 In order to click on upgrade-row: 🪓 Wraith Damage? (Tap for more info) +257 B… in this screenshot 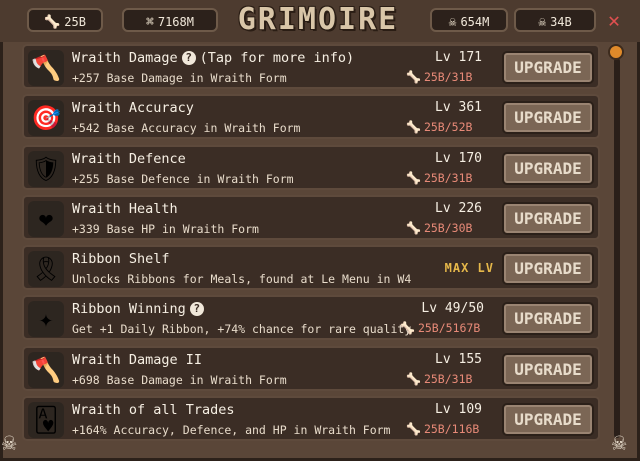, I will do `click(311, 66)`.